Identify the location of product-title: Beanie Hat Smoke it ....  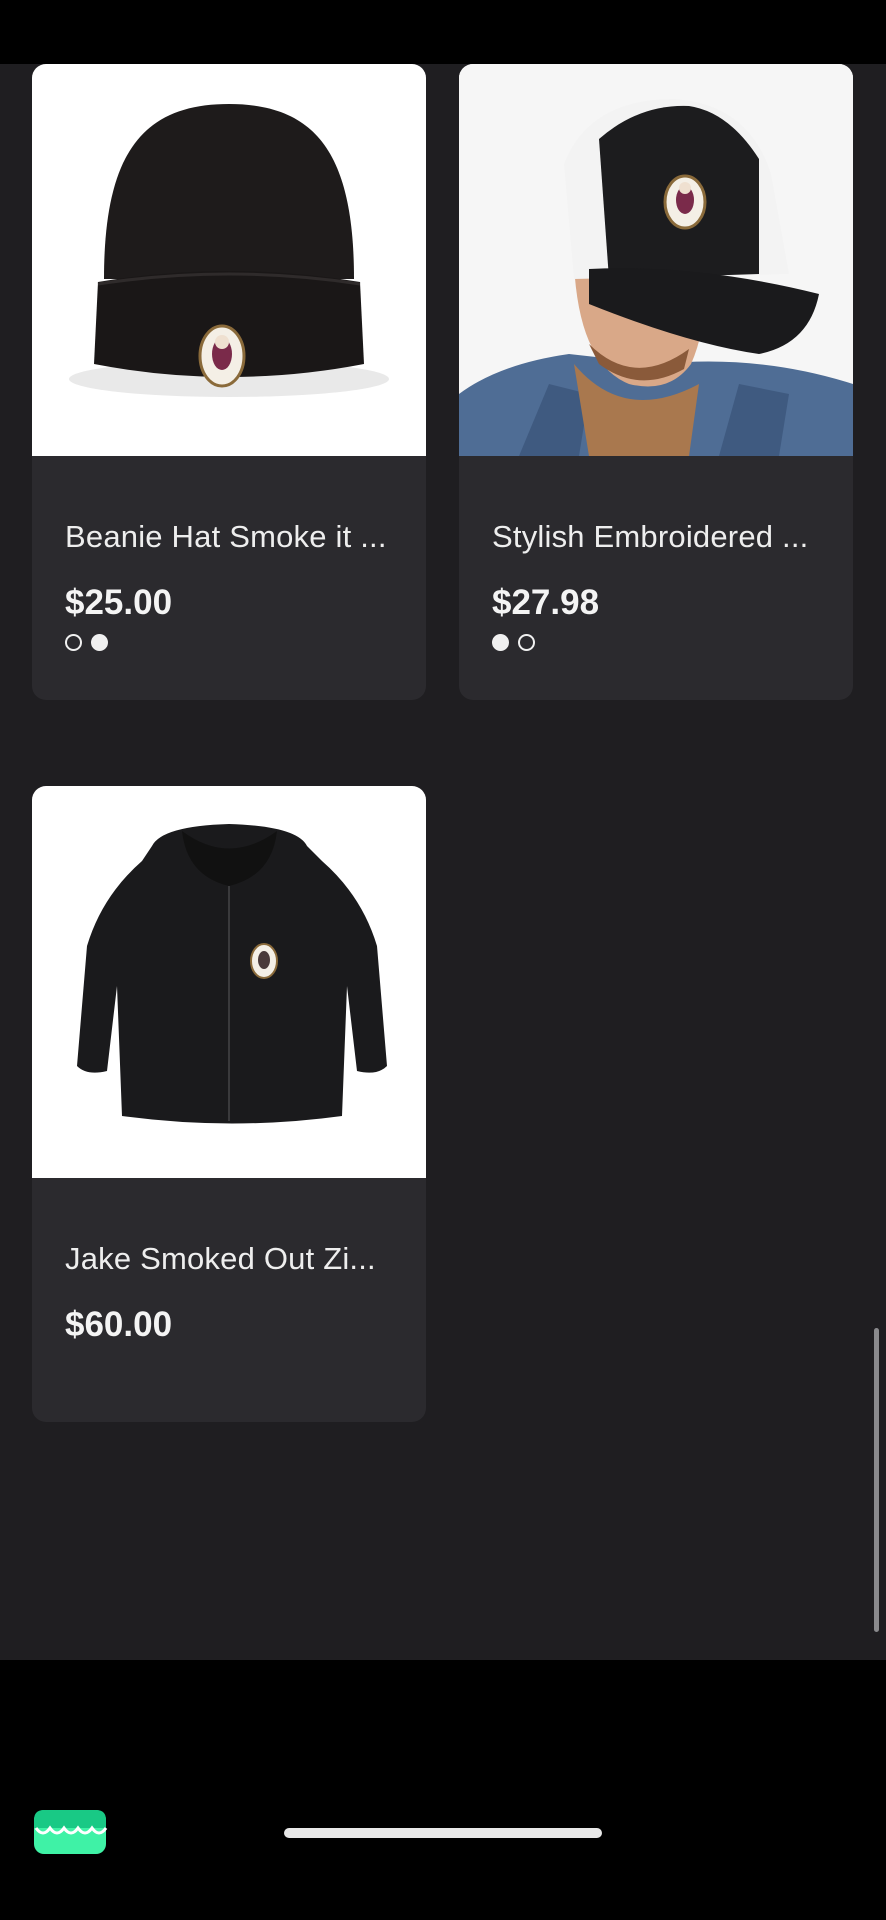
(226, 536).